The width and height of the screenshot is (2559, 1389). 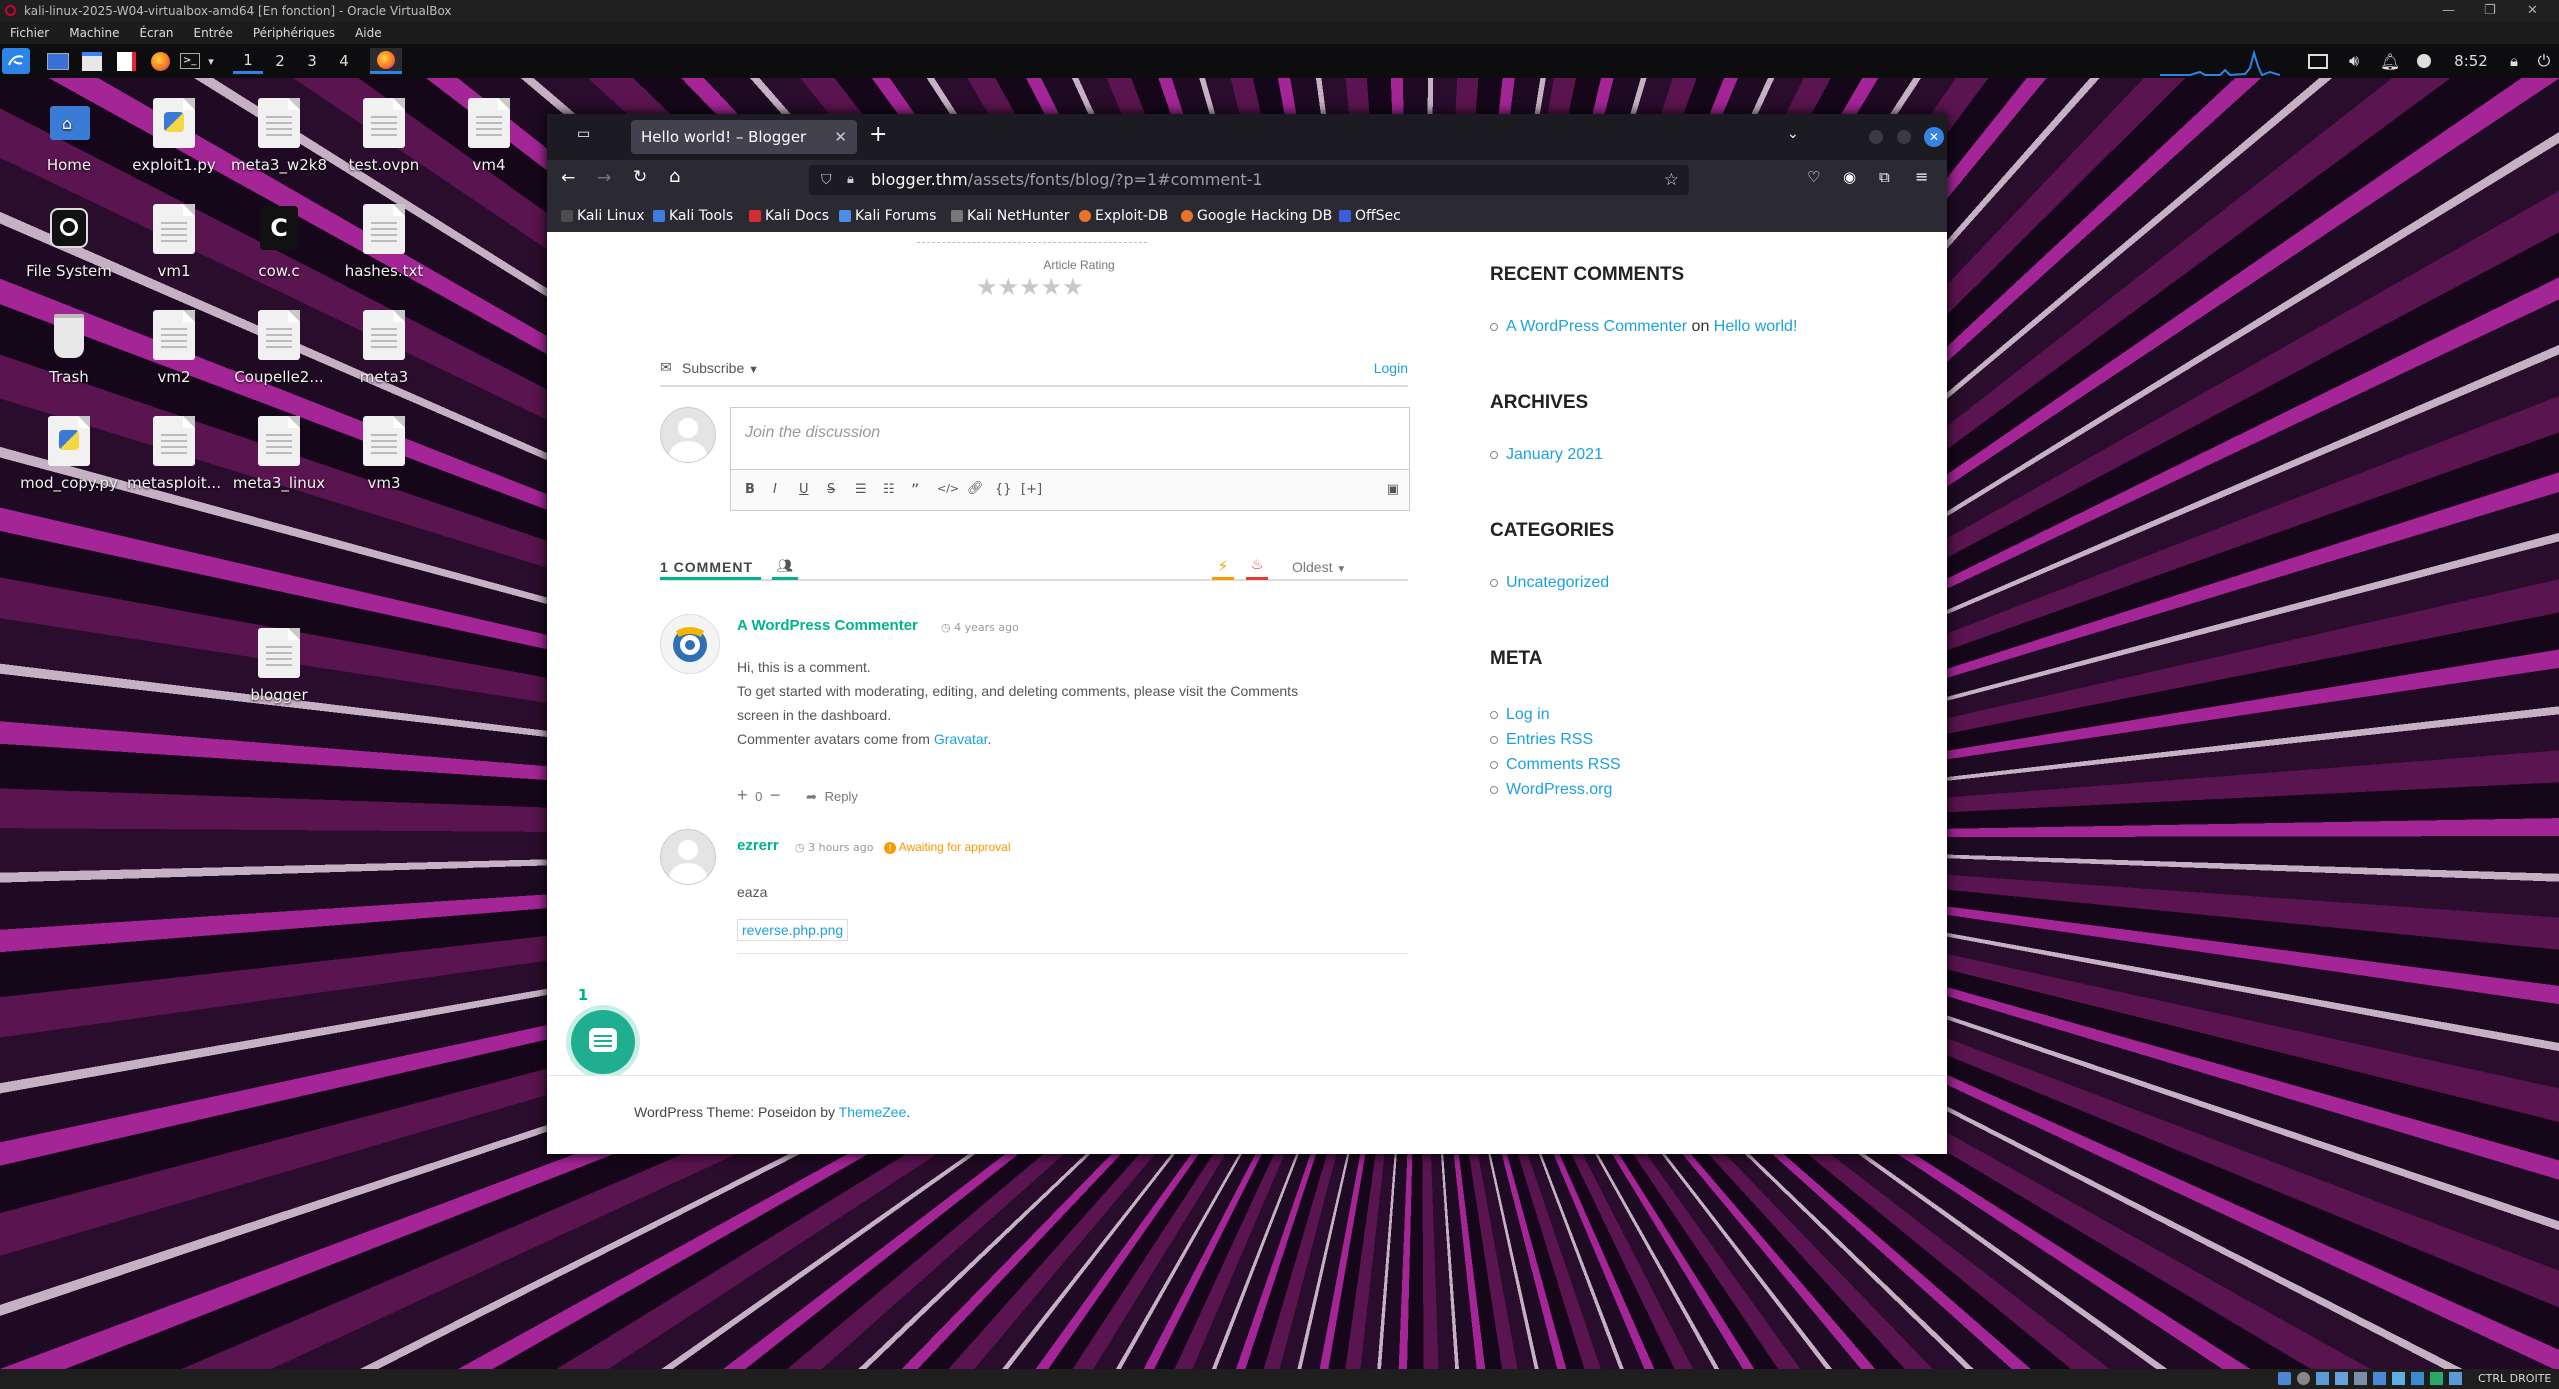 I want to click on desktop-icon-file-system: File System, so click(x=69, y=242).